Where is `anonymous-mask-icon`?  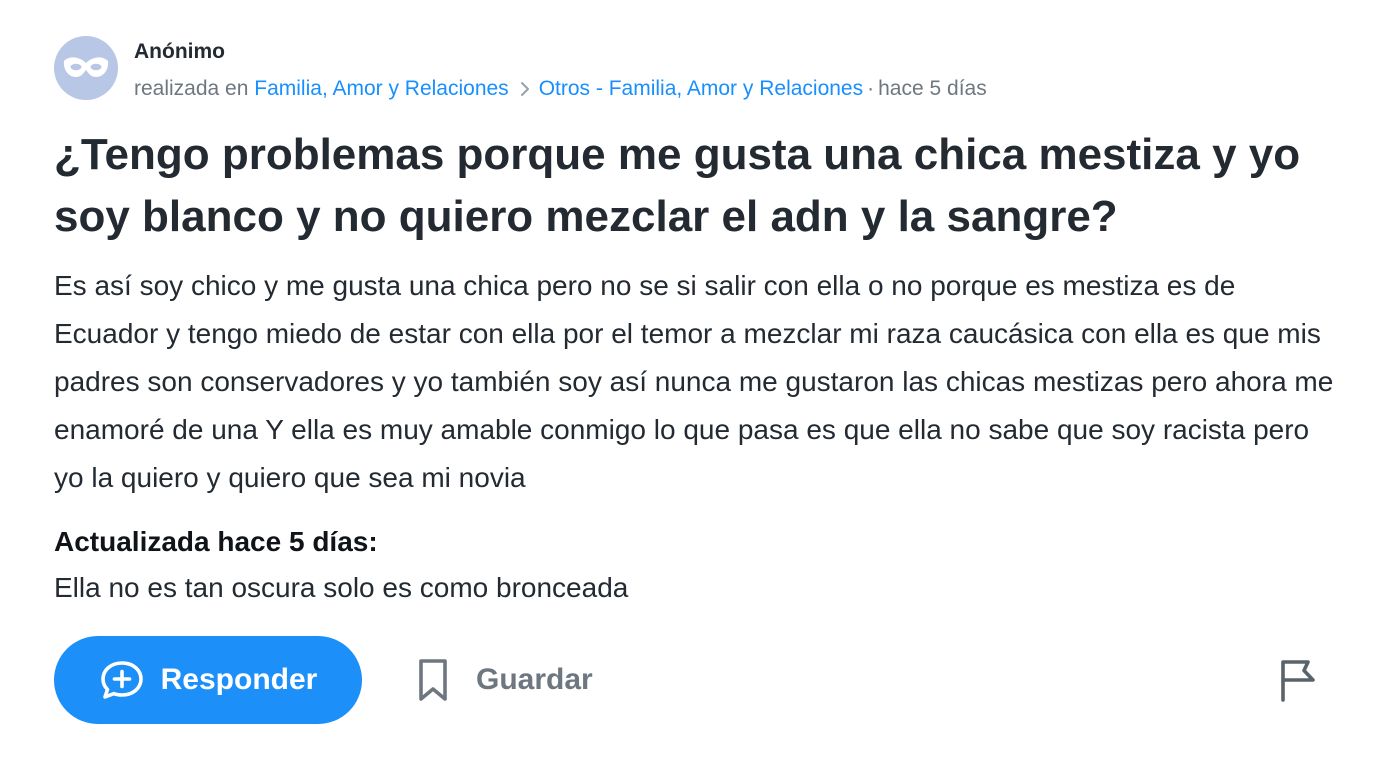
anonymous-mask-icon is located at coordinates (86, 67).